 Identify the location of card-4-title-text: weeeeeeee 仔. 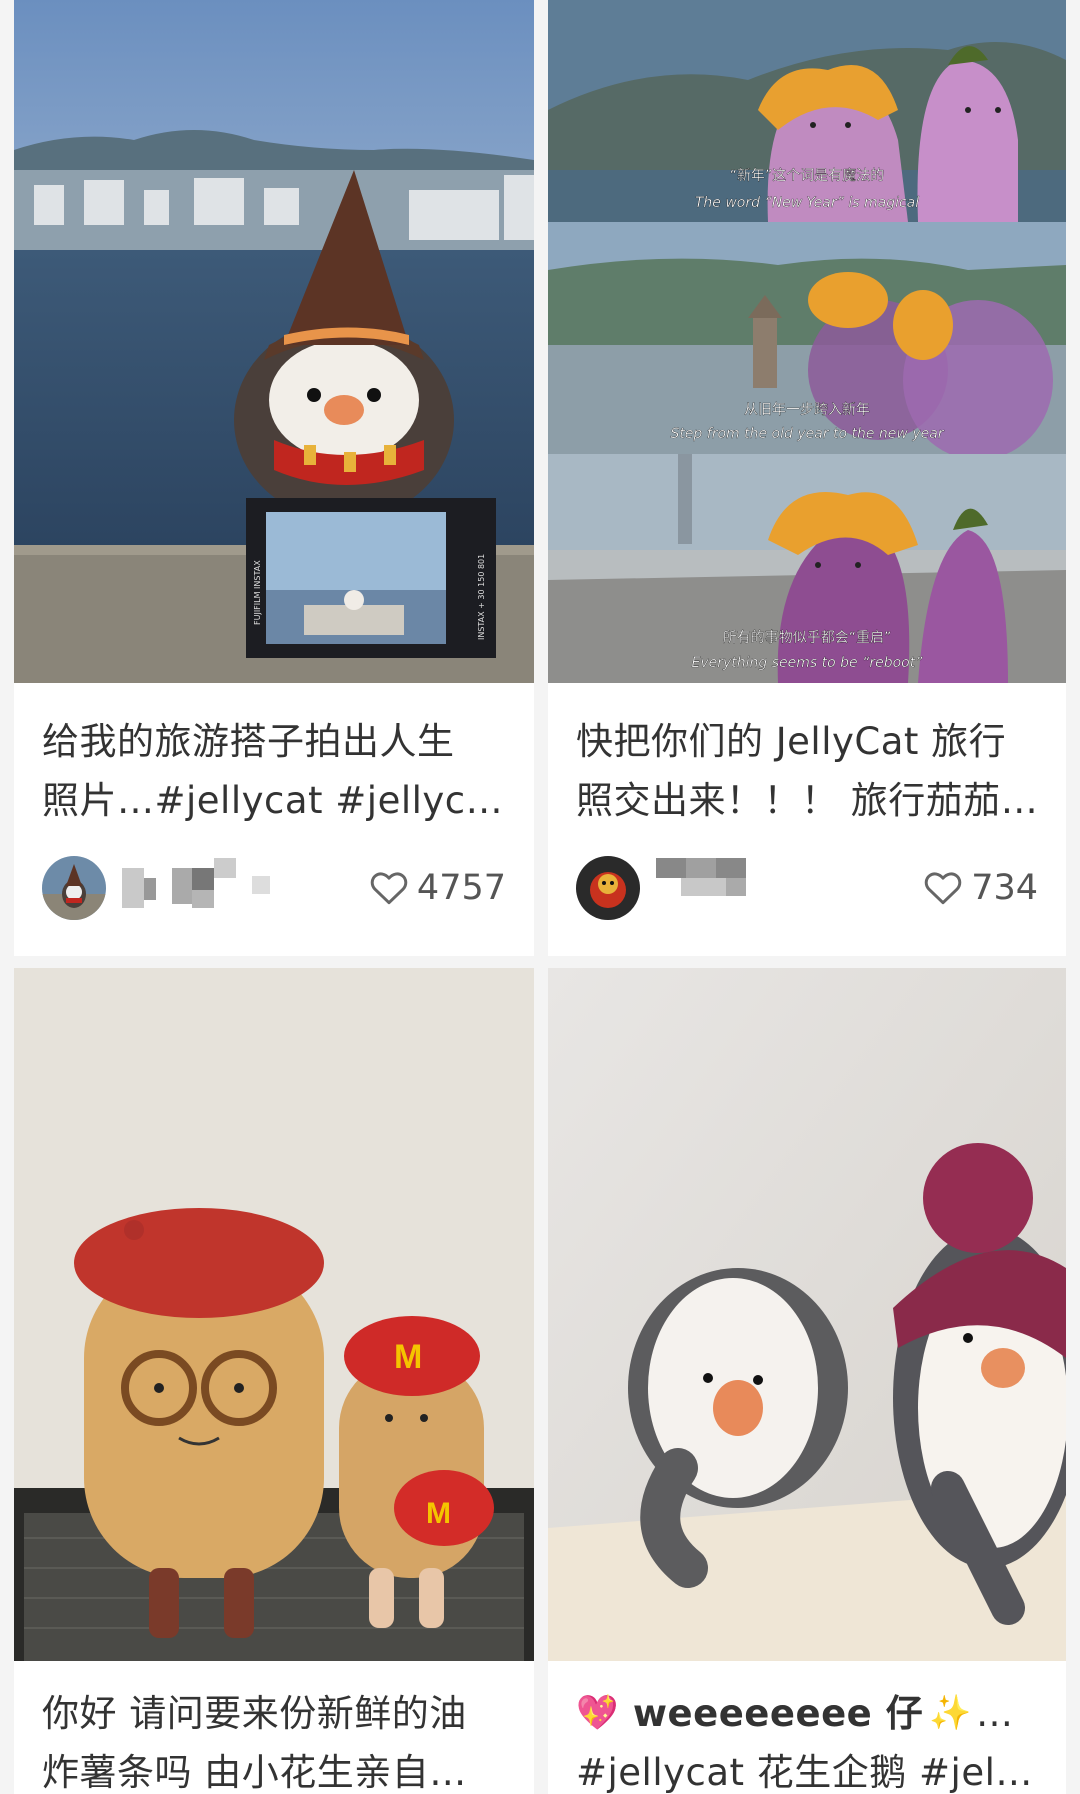
(778, 1713).